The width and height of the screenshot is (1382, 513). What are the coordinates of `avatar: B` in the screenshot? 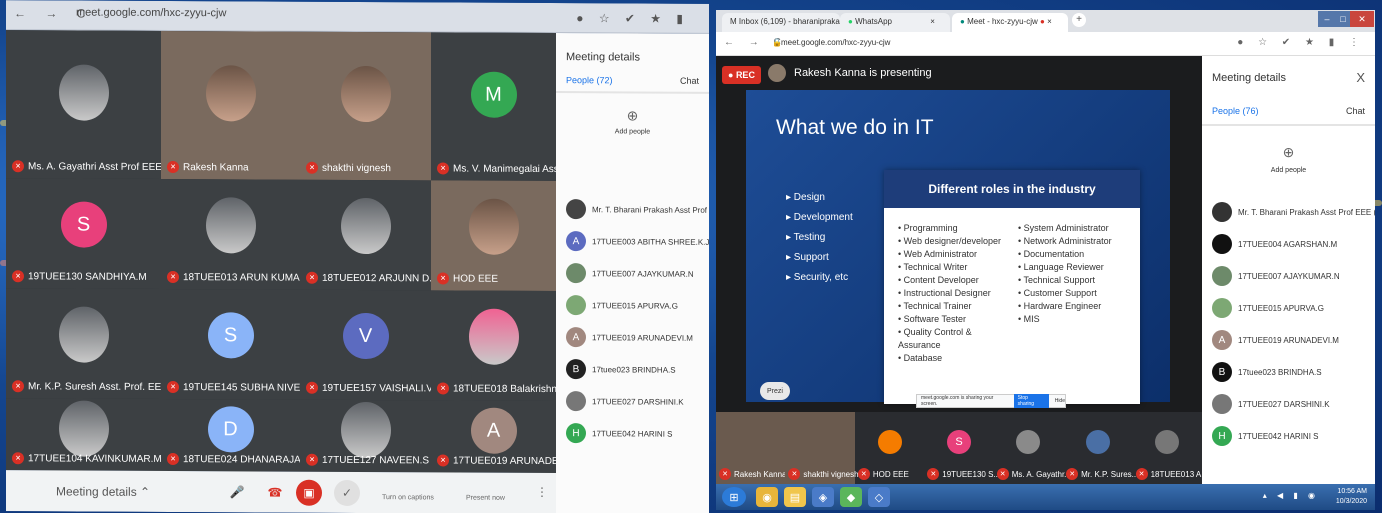 It's located at (576, 369).